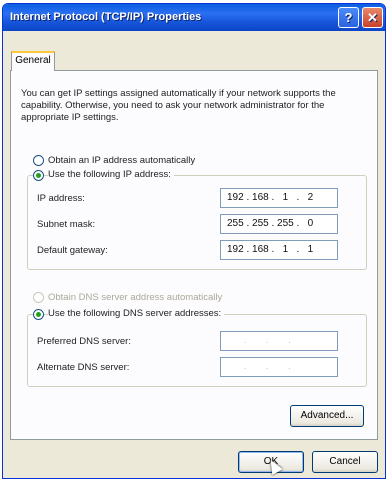 The image size is (388, 481). I want to click on use-following-ip-label: Use the following IP address:, so click(111, 174).